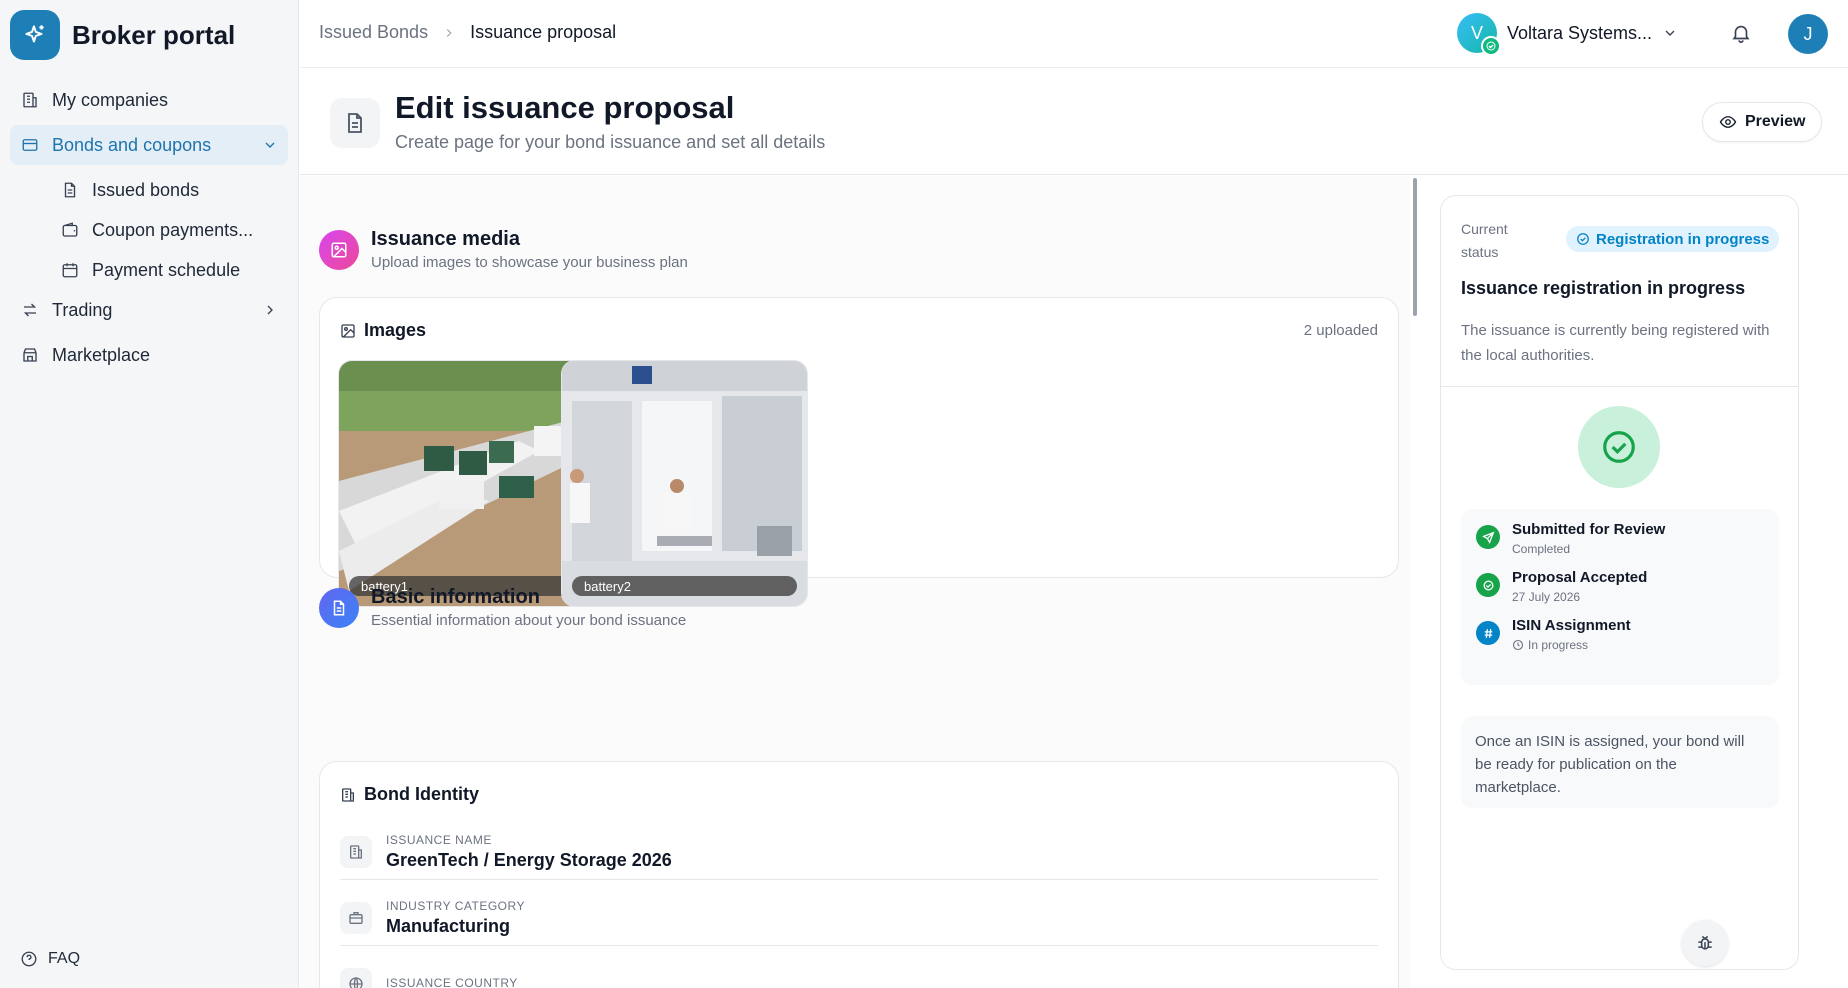  What do you see at coordinates (467, 32) in the screenshot?
I see `breadcrumb: Issued Bonds Issuance proposal` at bounding box center [467, 32].